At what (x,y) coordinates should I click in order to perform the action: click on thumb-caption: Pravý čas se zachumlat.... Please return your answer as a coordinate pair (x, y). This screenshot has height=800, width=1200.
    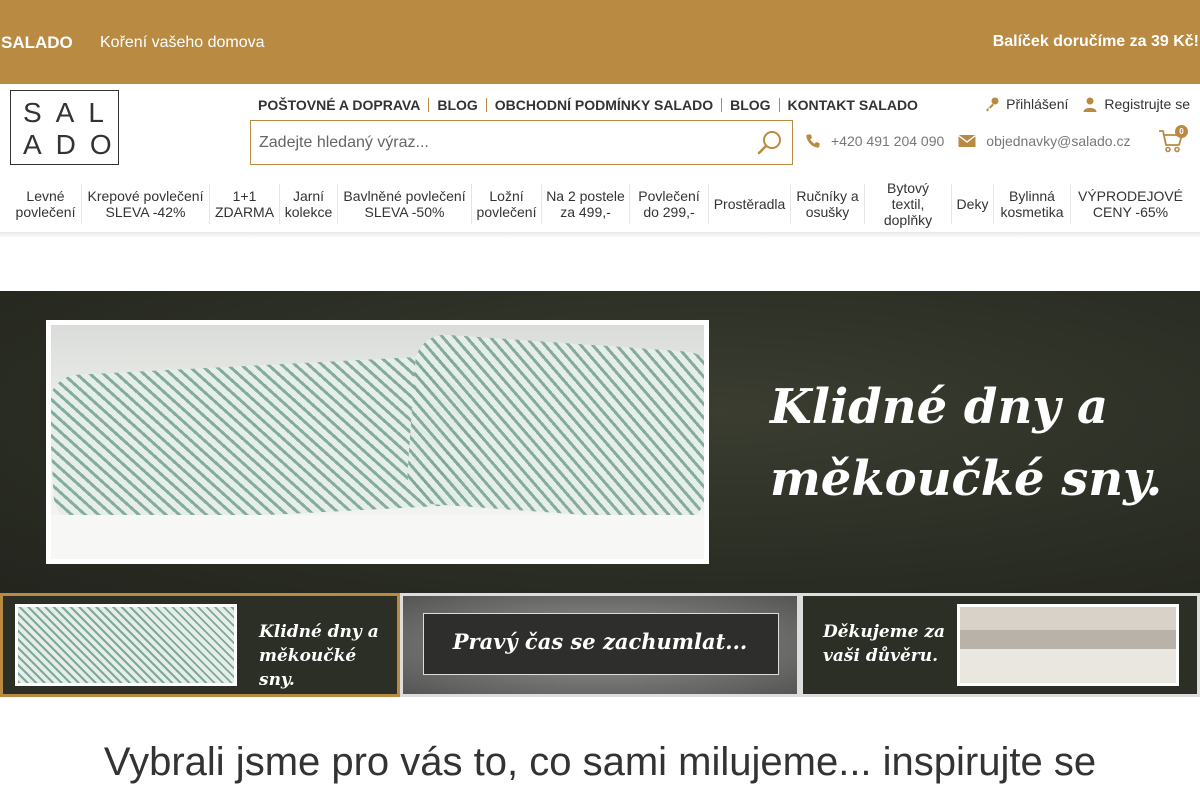
    Looking at the image, I should click on (600, 641).